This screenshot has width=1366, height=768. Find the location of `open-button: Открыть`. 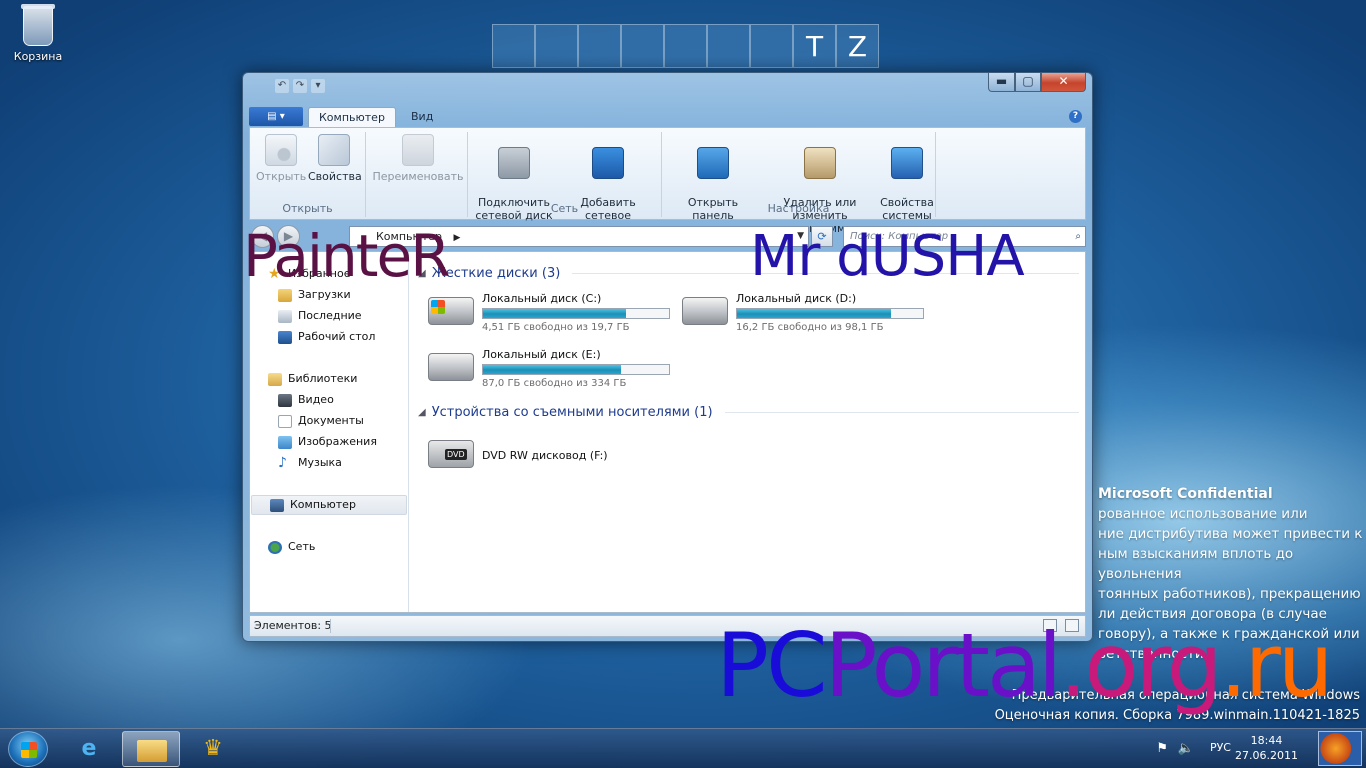

open-button: Открыть is located at coordinates (281, 158).